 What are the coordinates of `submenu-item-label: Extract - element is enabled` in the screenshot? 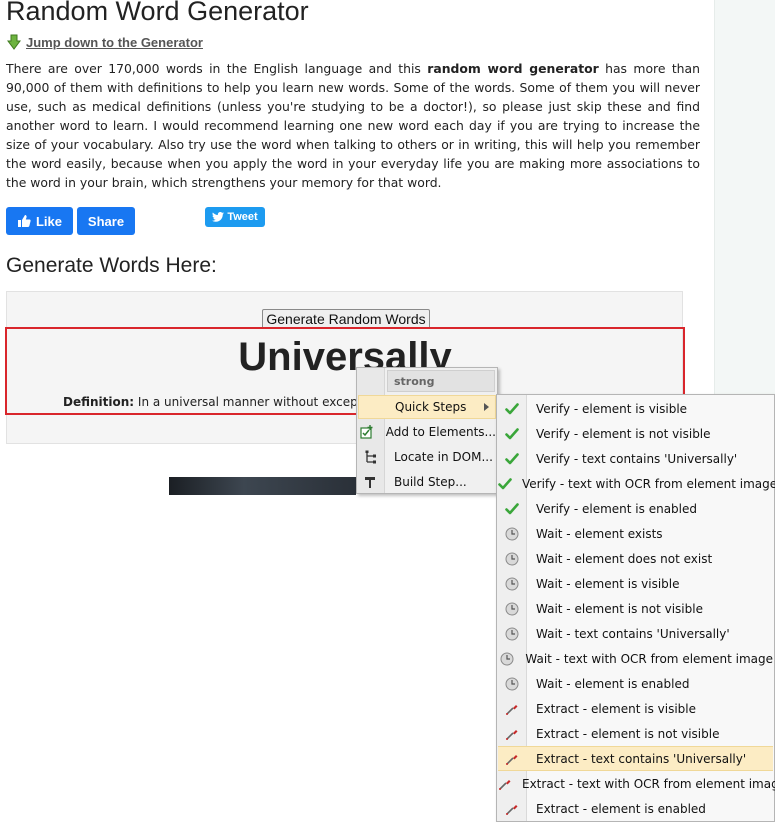 It's located at (621, 808).